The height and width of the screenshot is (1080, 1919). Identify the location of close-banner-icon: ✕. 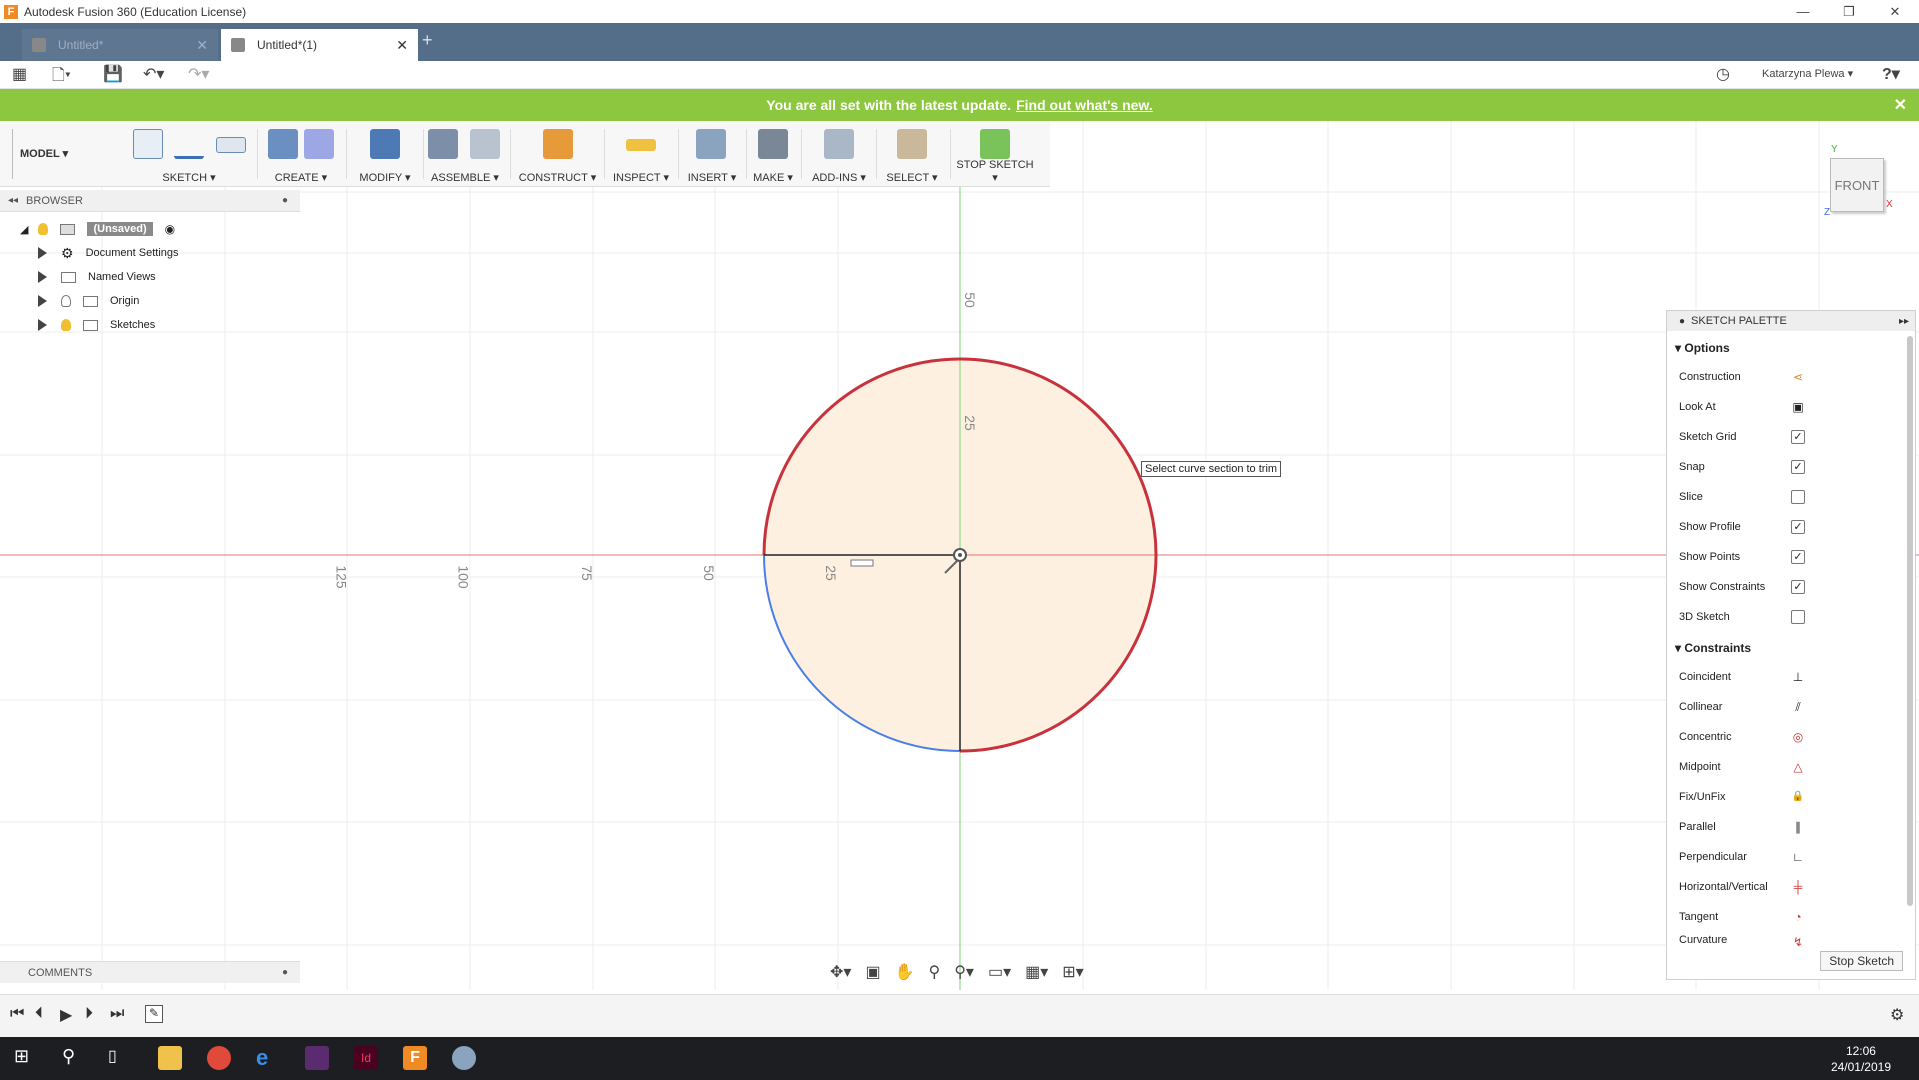
(1900, 105).